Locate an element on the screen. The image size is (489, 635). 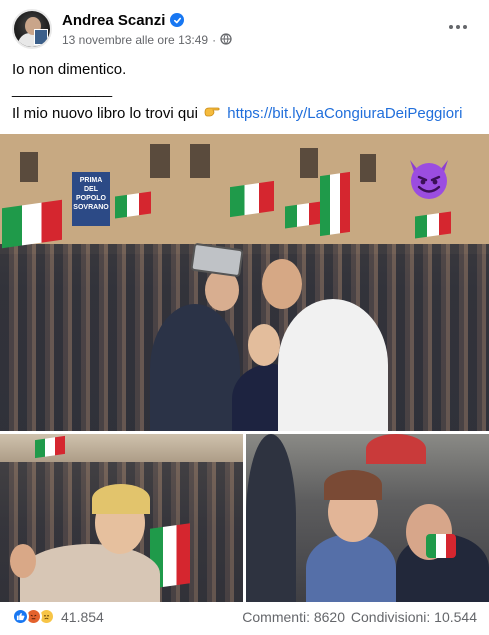
man-left-edge is located at coordinates (271, 518).